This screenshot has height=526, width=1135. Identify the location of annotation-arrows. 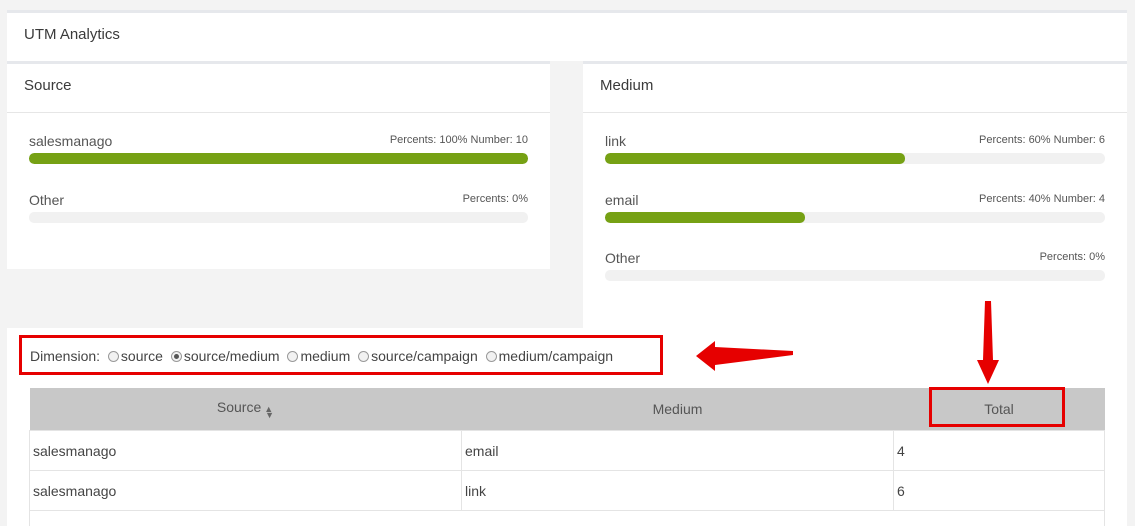
(847, 342).